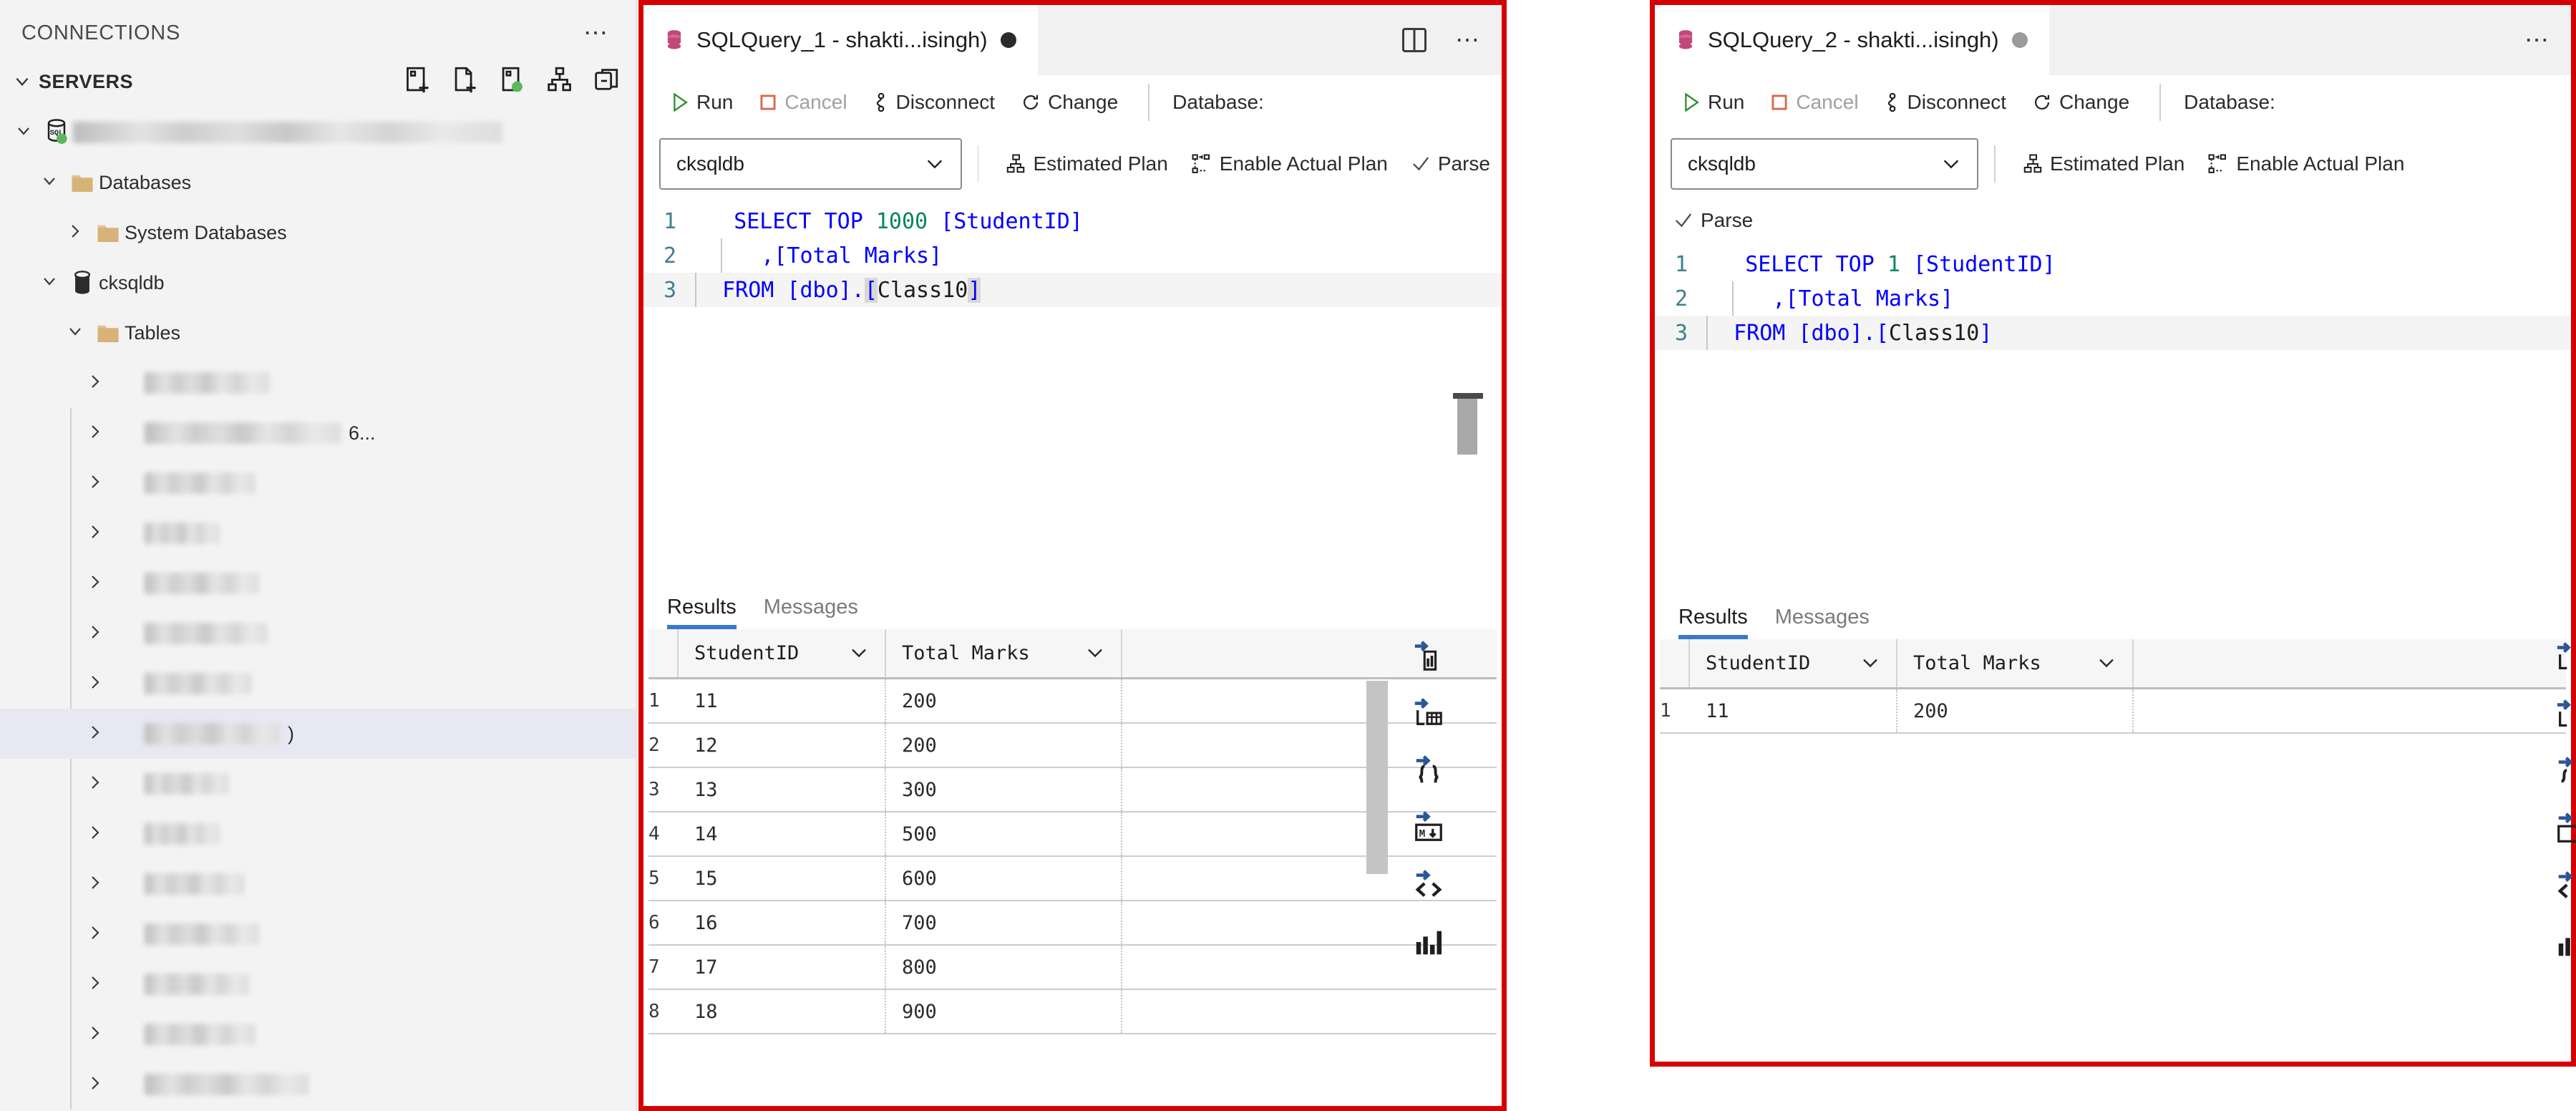 This screenshot has width=2576, height=1111. Describe the element at coordinates (1004, 1011) in the screenshot. I see `table-cell: 900` at that location.